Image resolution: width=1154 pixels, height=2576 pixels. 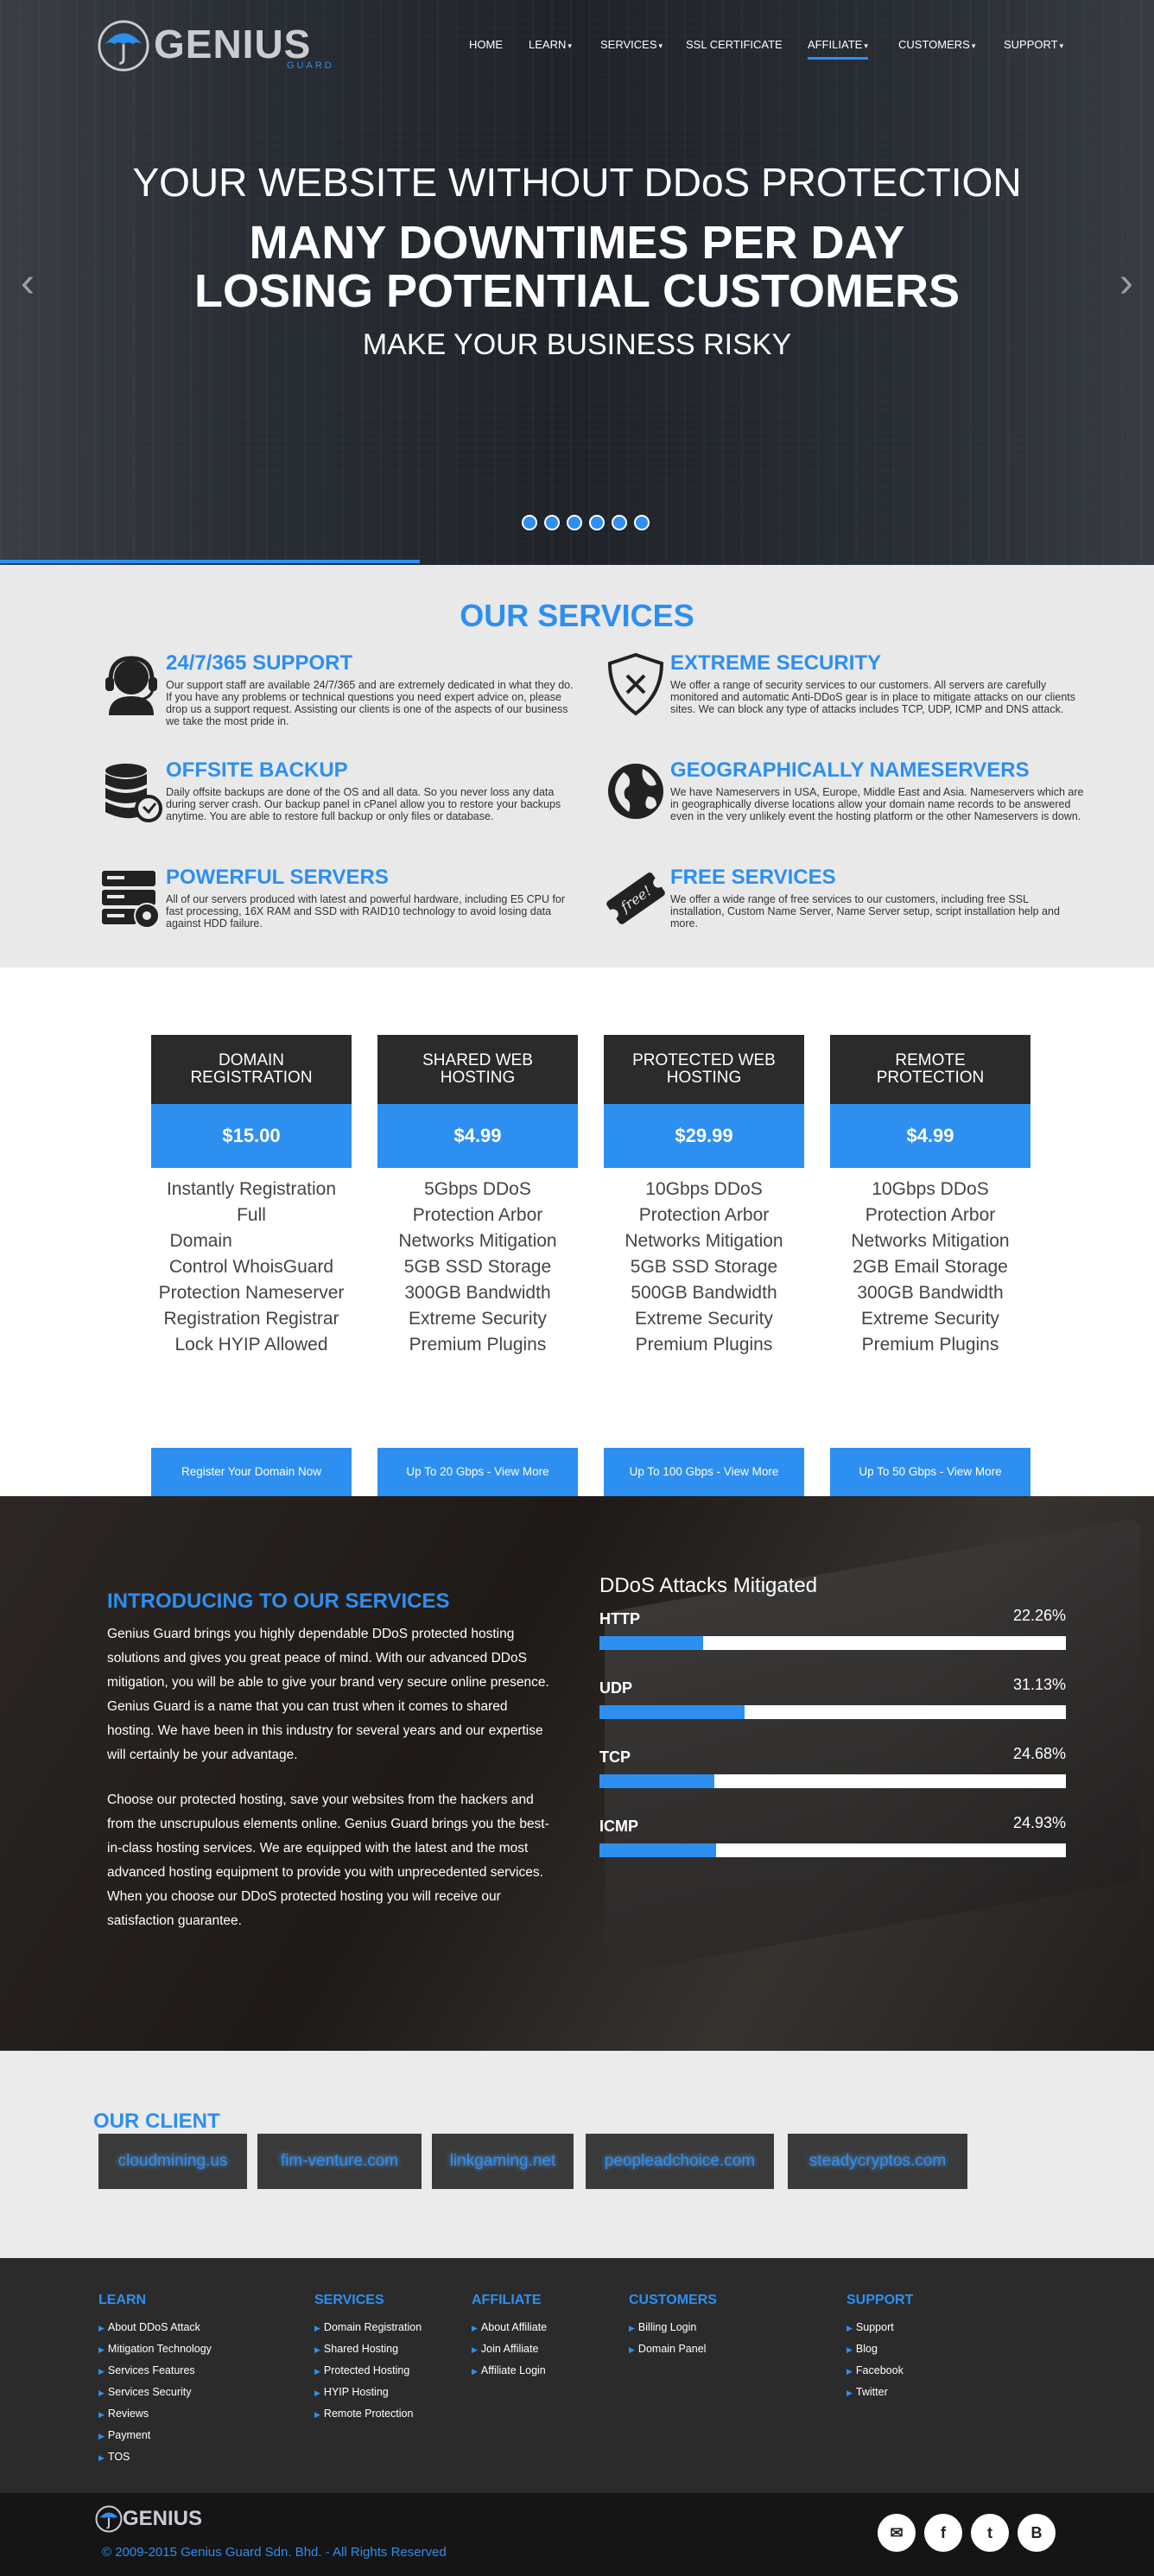 I want to click on footer-link: ▶ About Affiliate, so click(x=509, y=2327).